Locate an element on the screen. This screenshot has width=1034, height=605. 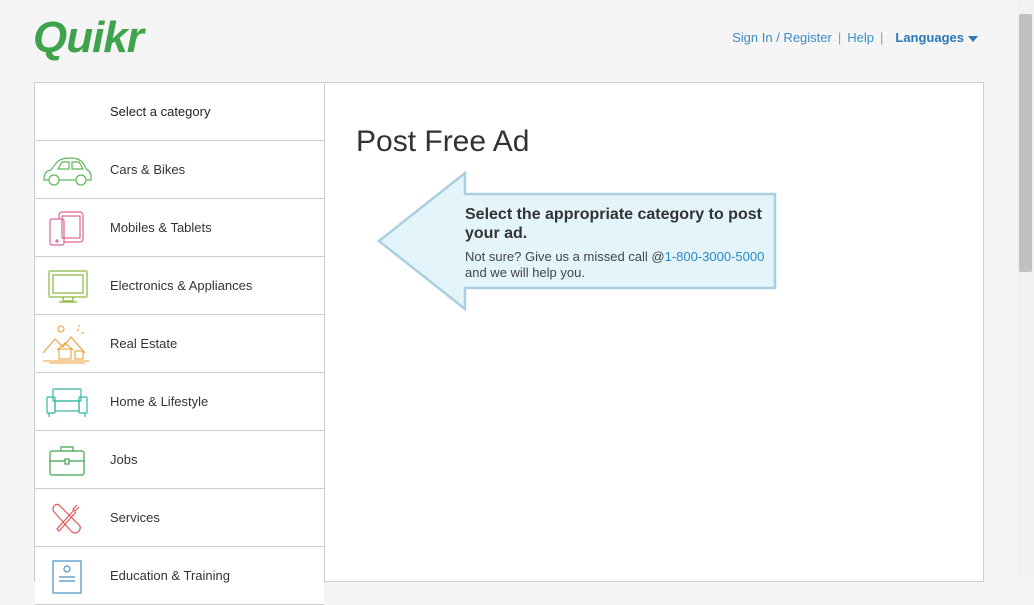
category-electronics-appliances: Electronics & Appliances is located at coordinates (179, 286).